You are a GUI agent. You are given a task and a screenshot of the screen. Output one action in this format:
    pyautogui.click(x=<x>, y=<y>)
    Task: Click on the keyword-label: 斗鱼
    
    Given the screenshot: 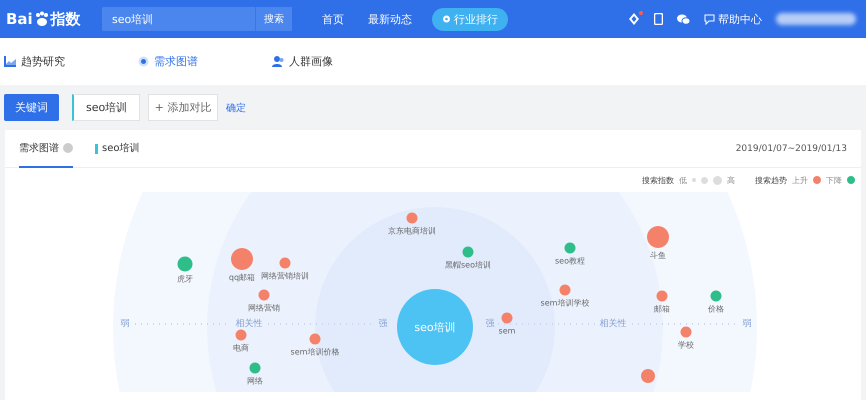 What is the action you would take?
    pyautogui.click(x=658, y=255)
    